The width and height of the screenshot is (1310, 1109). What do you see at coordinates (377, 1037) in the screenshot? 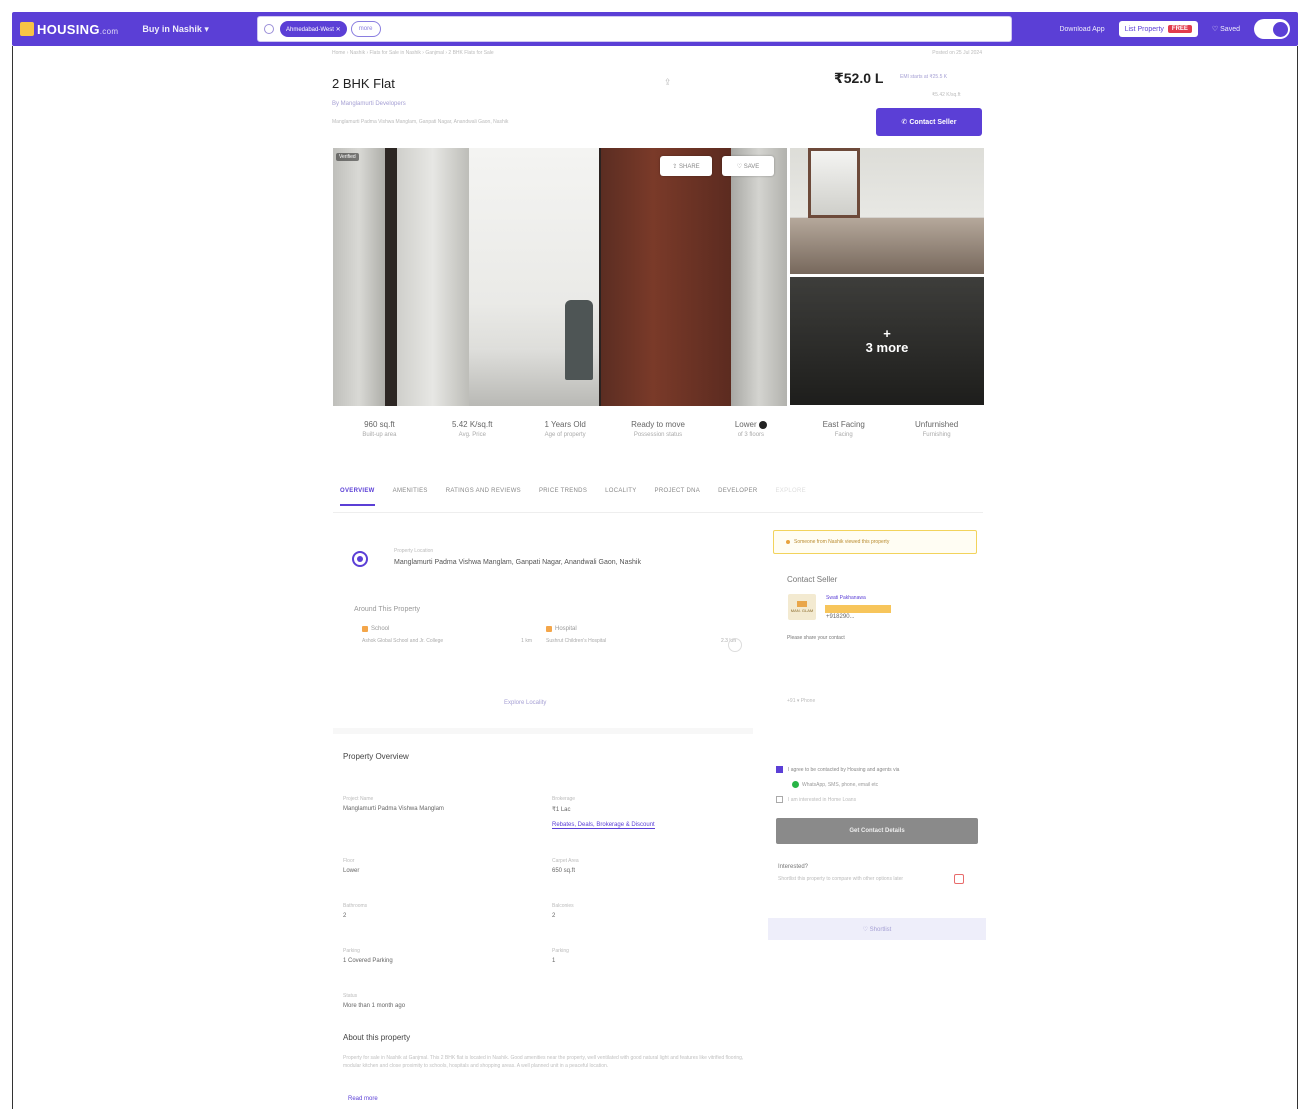
I see `about-title: About this property` at bounding box center [377, 1037].